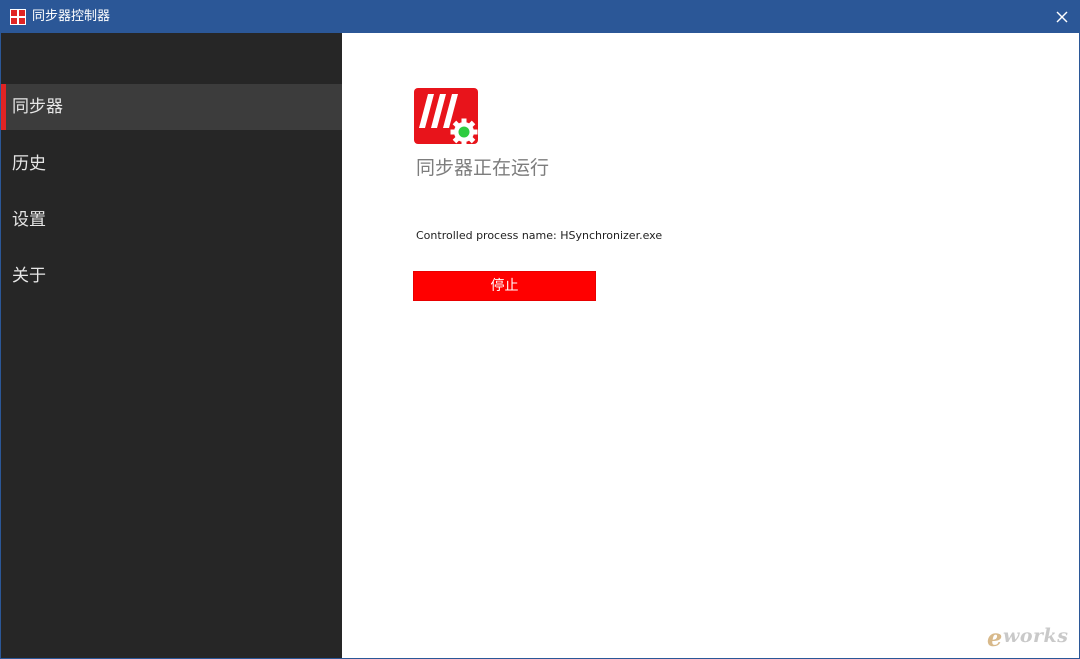 Image resolution: width=1080 pixels, height=659 pixels. I want to click on watermark-prefix: e, so click(995, 637).